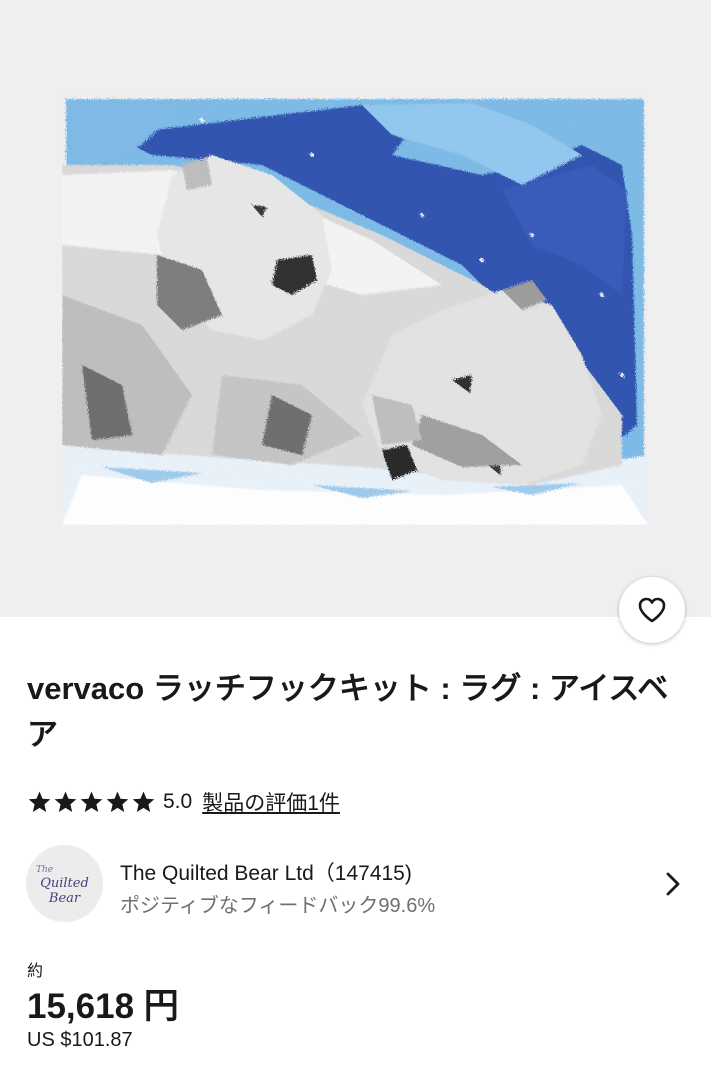  I want to click on star-rating, so click(92, 802).